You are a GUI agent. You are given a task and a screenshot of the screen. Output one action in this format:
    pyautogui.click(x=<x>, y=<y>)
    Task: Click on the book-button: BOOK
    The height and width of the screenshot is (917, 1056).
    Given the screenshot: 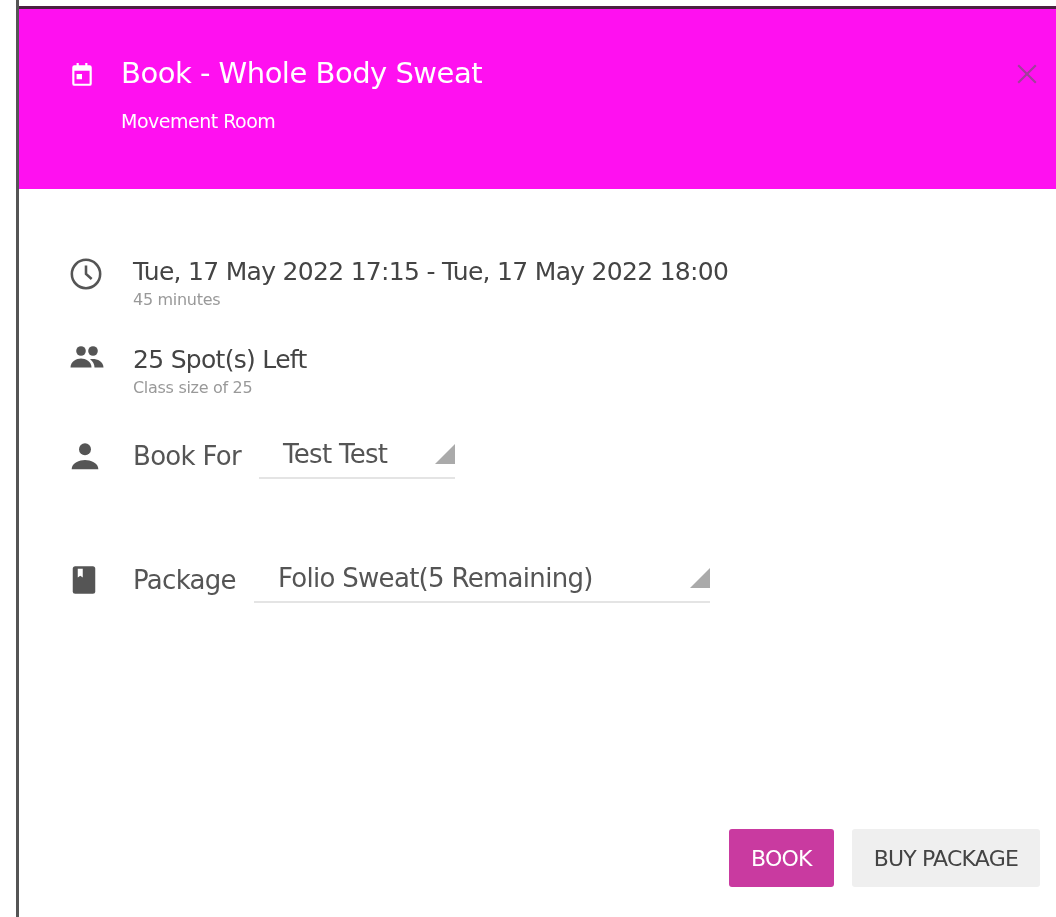 What is the action you would take?
    pyautogui.click(x=781, y=858)
    